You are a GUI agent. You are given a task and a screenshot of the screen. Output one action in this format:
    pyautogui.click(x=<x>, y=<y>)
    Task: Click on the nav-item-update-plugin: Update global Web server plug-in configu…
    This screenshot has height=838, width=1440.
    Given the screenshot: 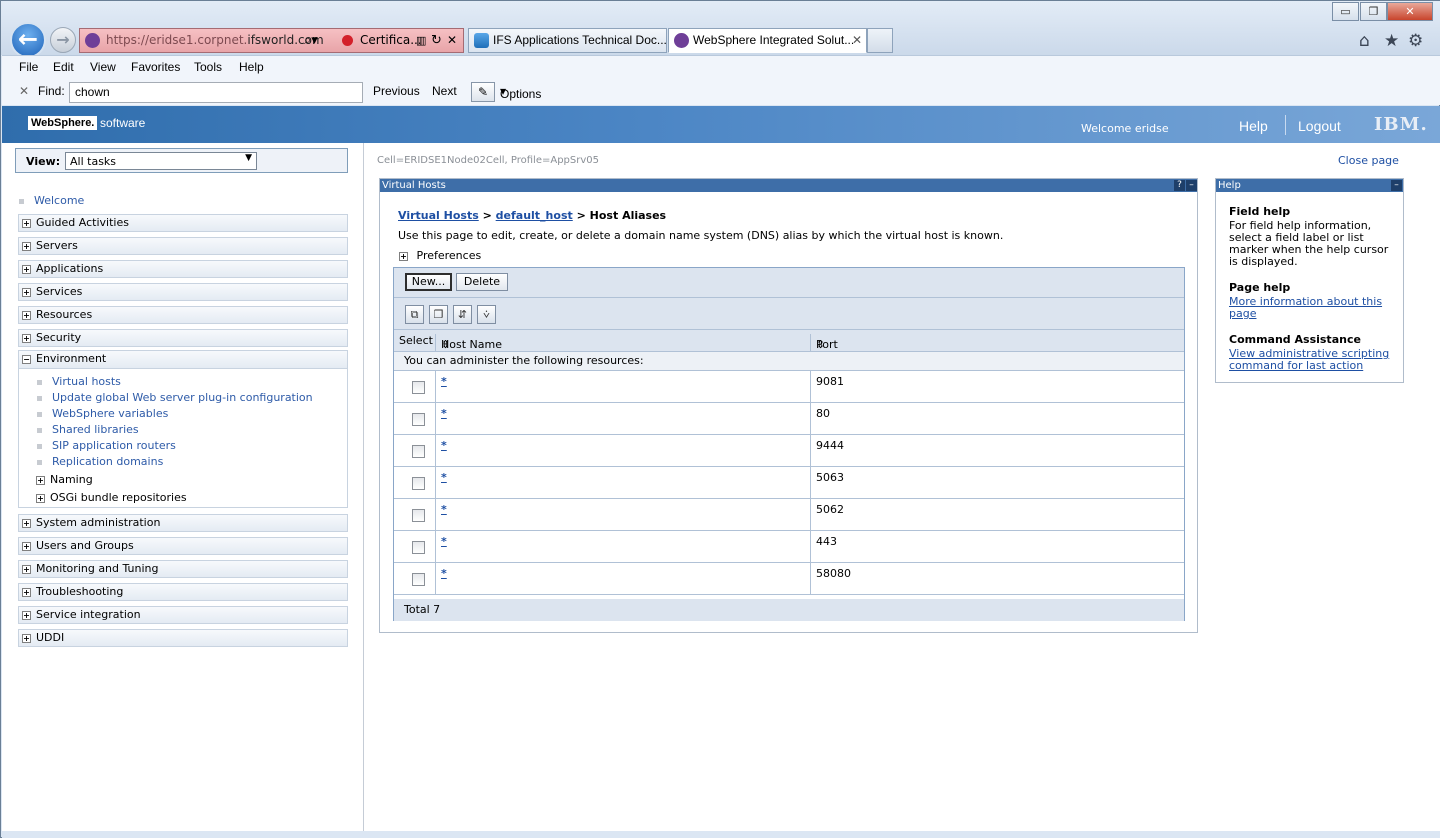 What is the action you would take?
    pyautogui.click(x=175, y=397)
    